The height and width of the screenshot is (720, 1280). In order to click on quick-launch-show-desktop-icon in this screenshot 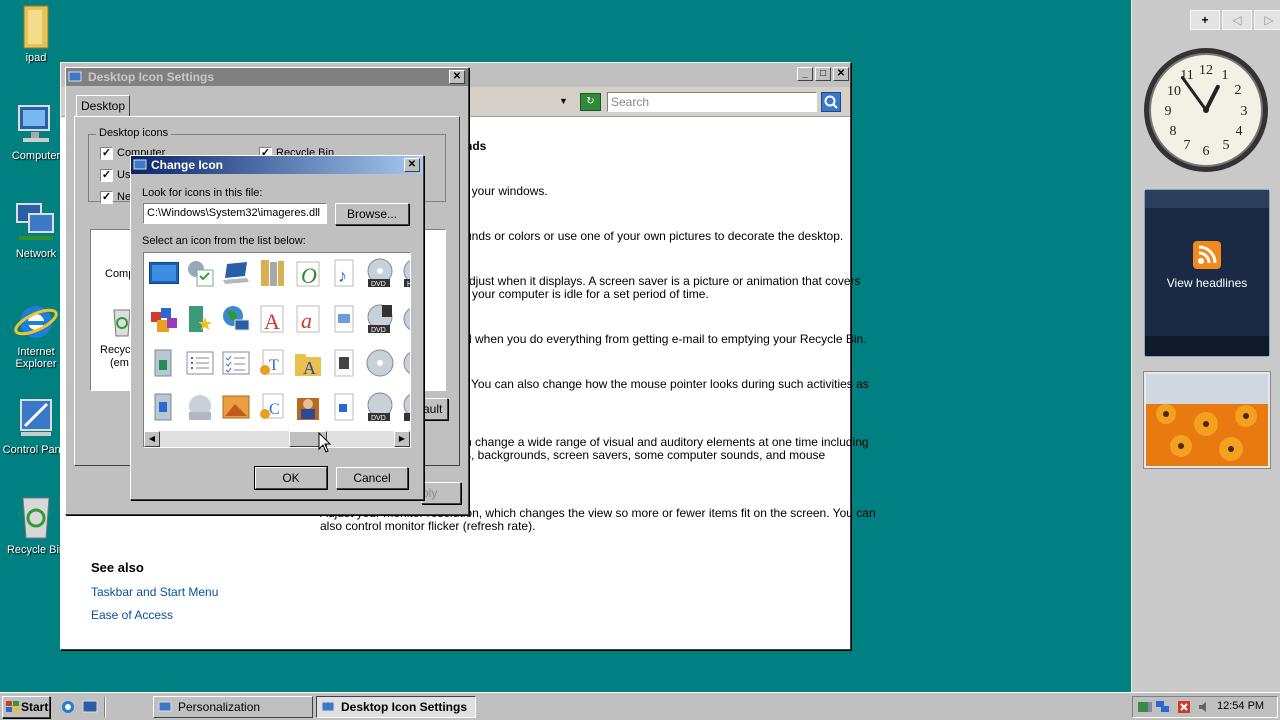, I will do `click(90, 707)`.